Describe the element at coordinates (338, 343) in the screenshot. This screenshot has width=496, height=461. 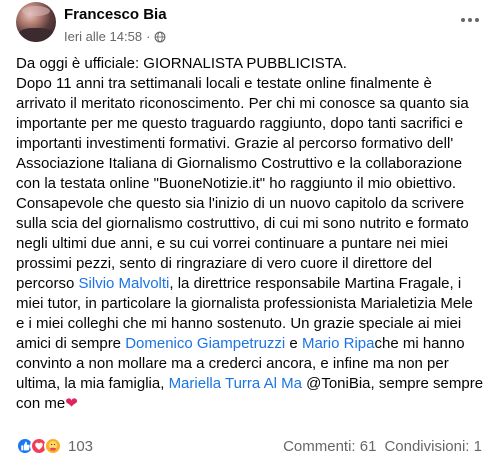
I see `mention-link: Mario Ripa` at that location.